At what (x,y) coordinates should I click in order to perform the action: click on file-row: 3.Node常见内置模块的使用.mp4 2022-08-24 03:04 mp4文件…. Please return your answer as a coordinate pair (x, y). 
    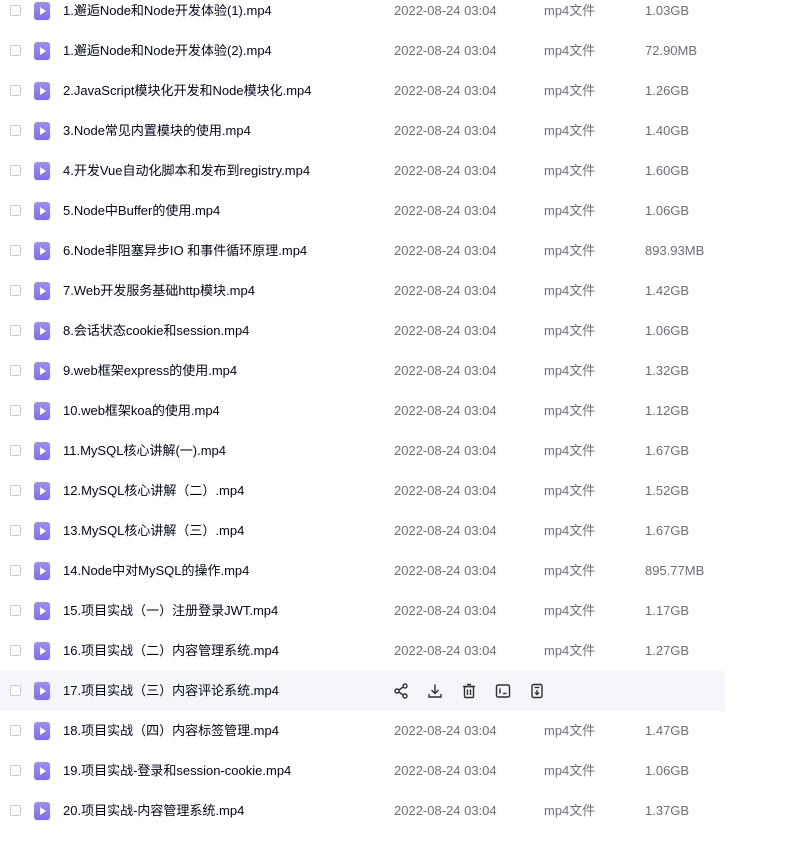
    Looking at the image, I should click on (362, 131).